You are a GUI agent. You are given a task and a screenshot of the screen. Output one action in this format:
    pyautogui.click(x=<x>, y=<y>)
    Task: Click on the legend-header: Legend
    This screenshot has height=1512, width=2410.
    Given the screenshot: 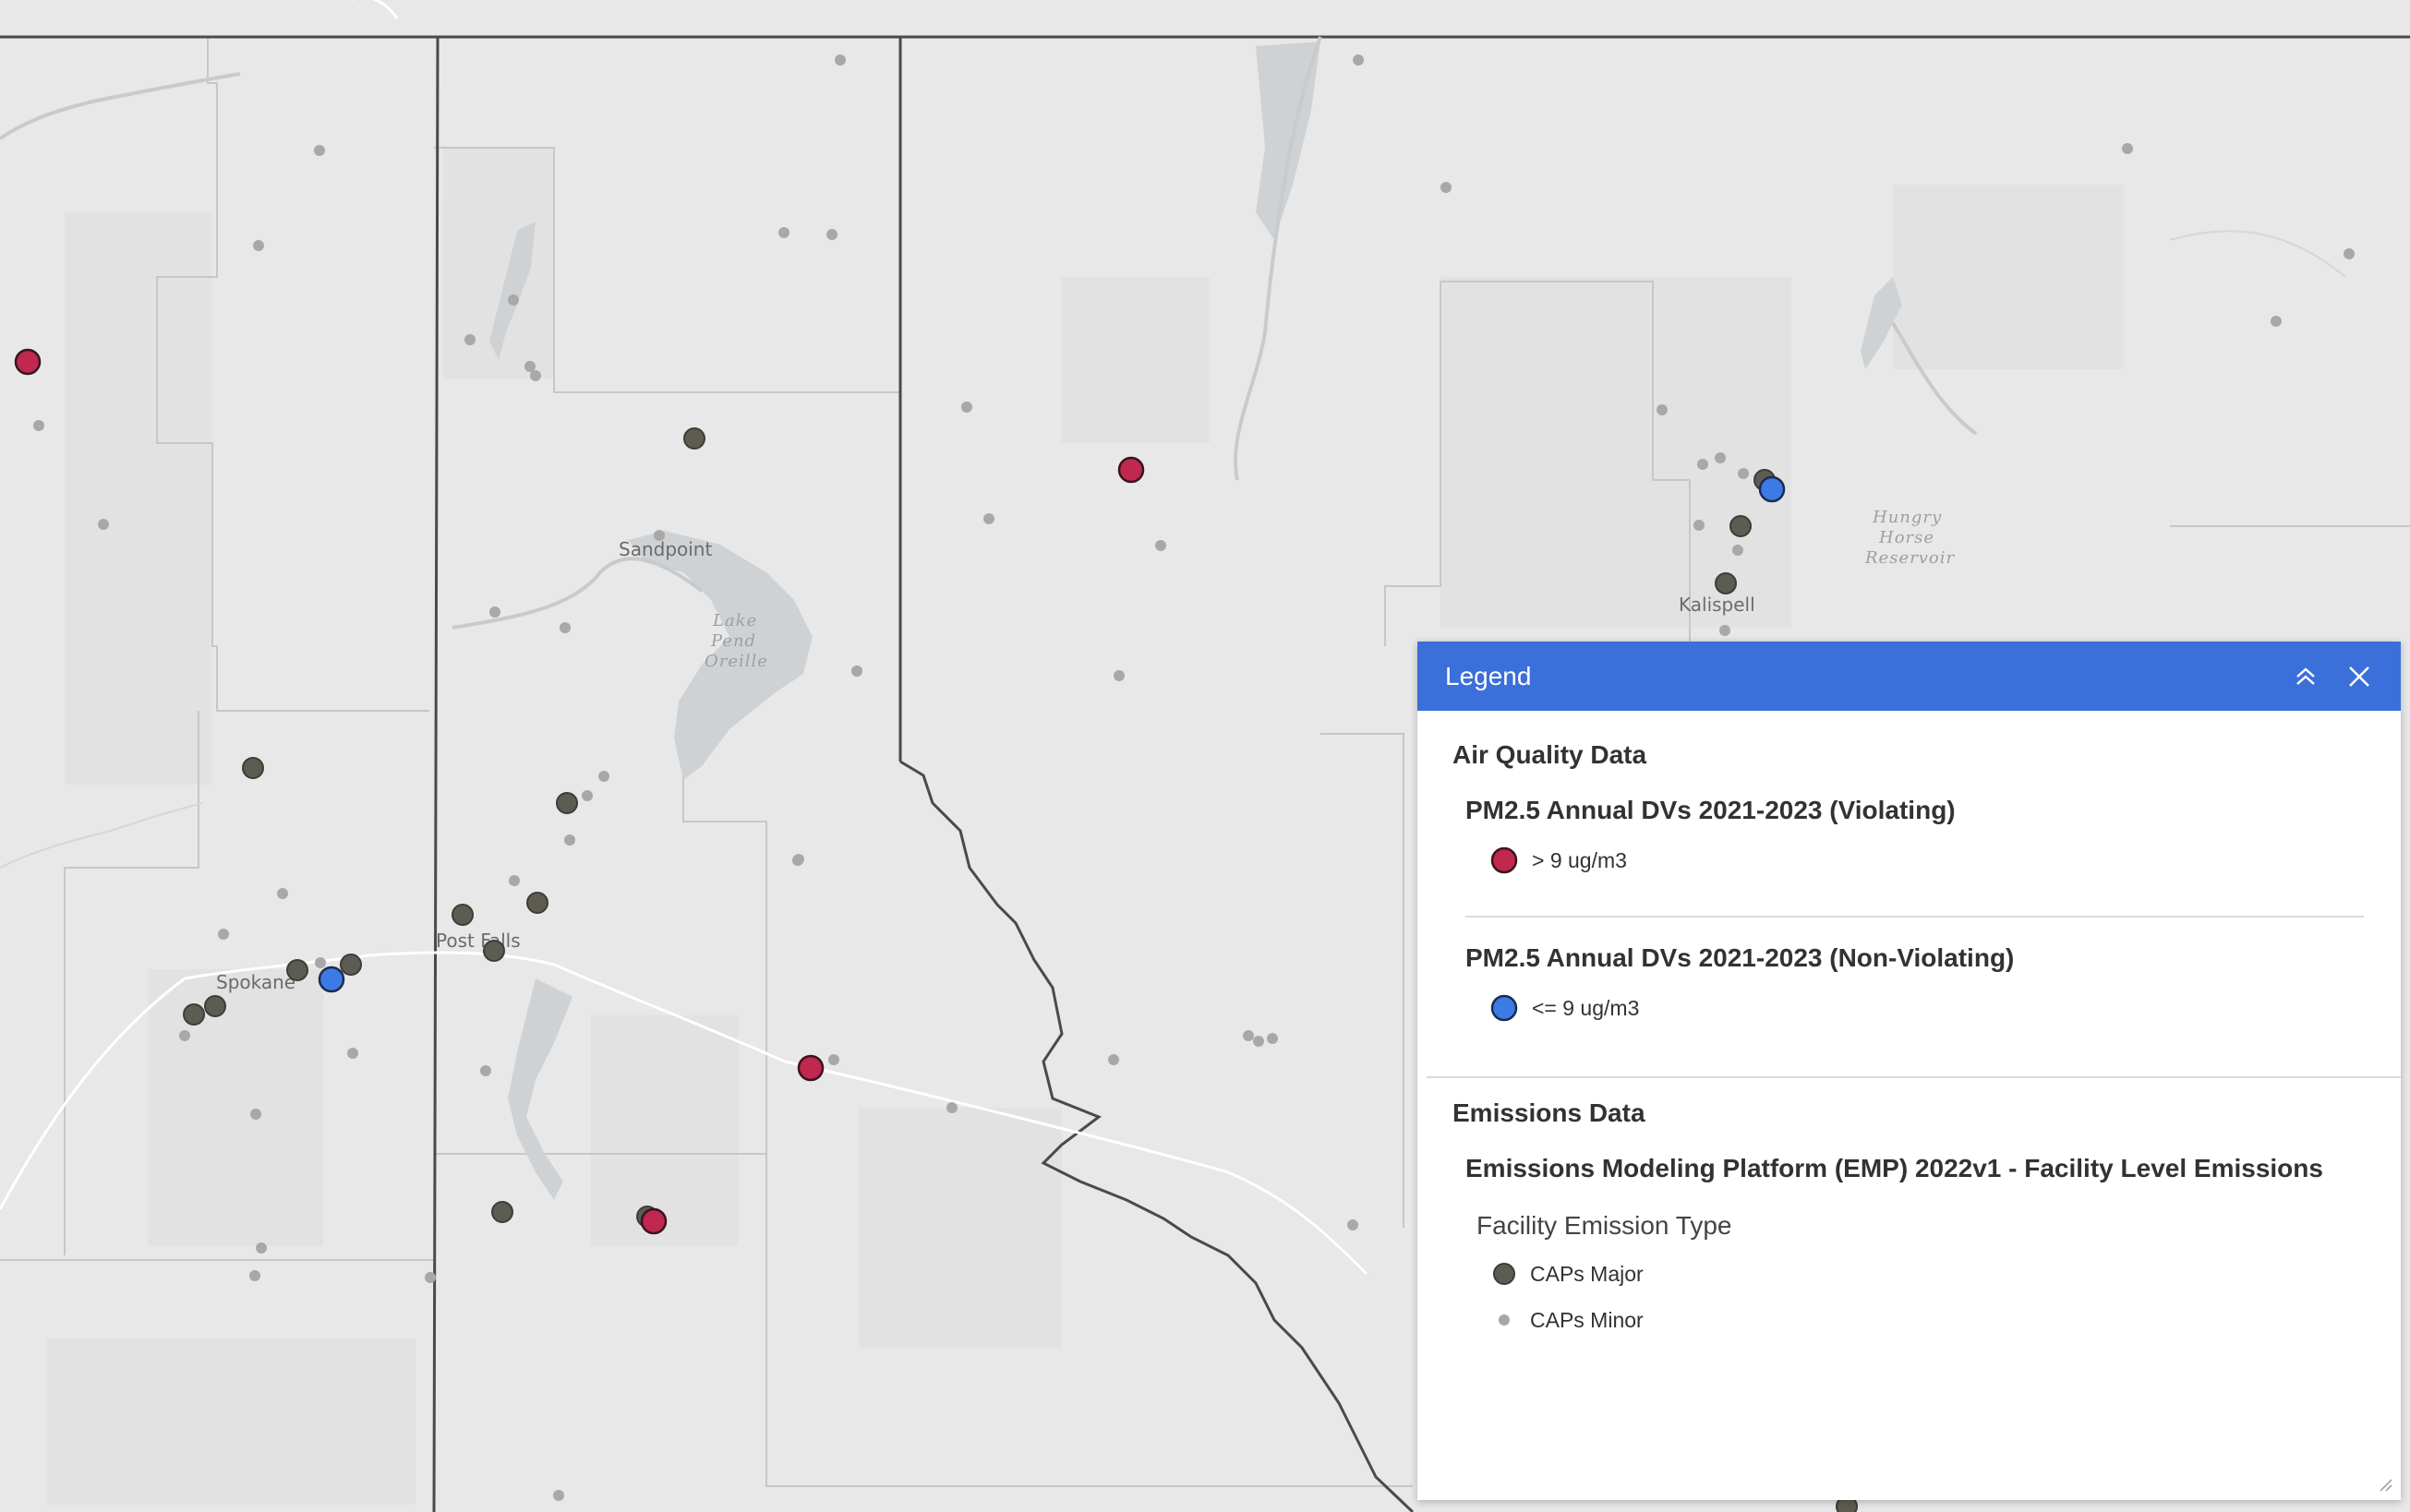 What is the action you would take?
    pyautogui.click(x=1909, y=676)
    